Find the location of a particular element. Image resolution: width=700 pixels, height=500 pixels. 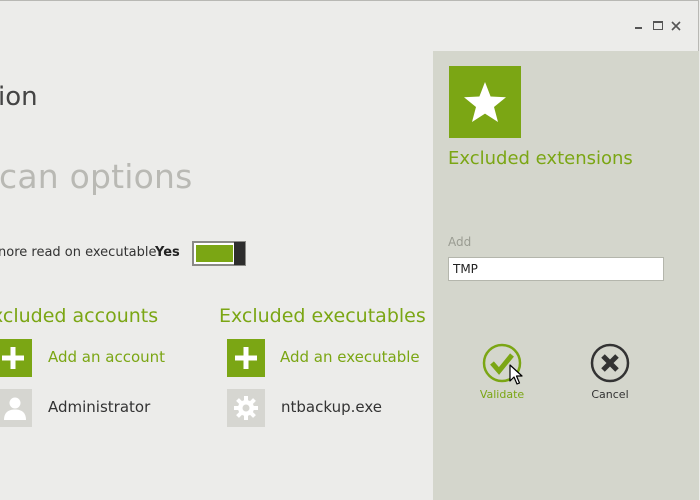

section-title: can options is located at coordinates (96, 176).